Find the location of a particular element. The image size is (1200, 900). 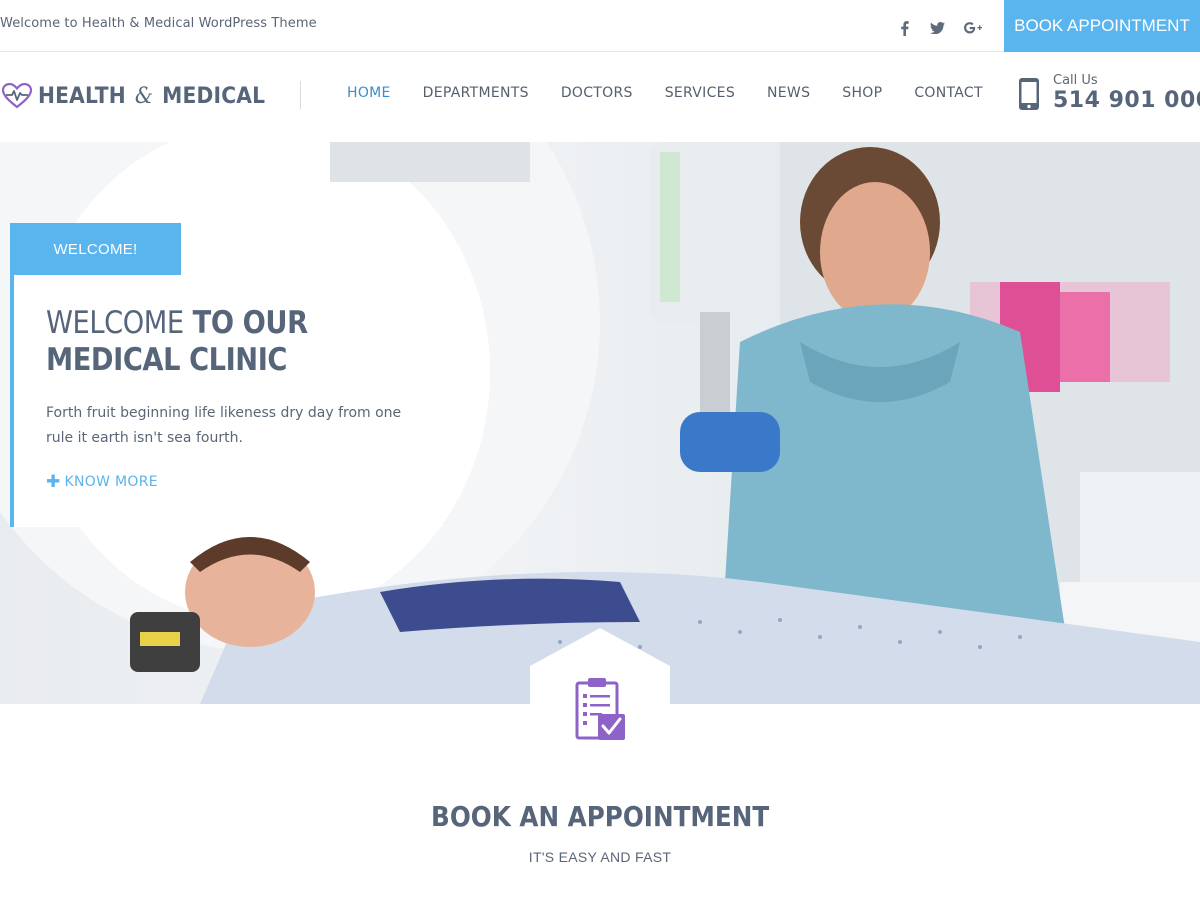

plus-icon: ✚ is located at coordinates (53, 482).